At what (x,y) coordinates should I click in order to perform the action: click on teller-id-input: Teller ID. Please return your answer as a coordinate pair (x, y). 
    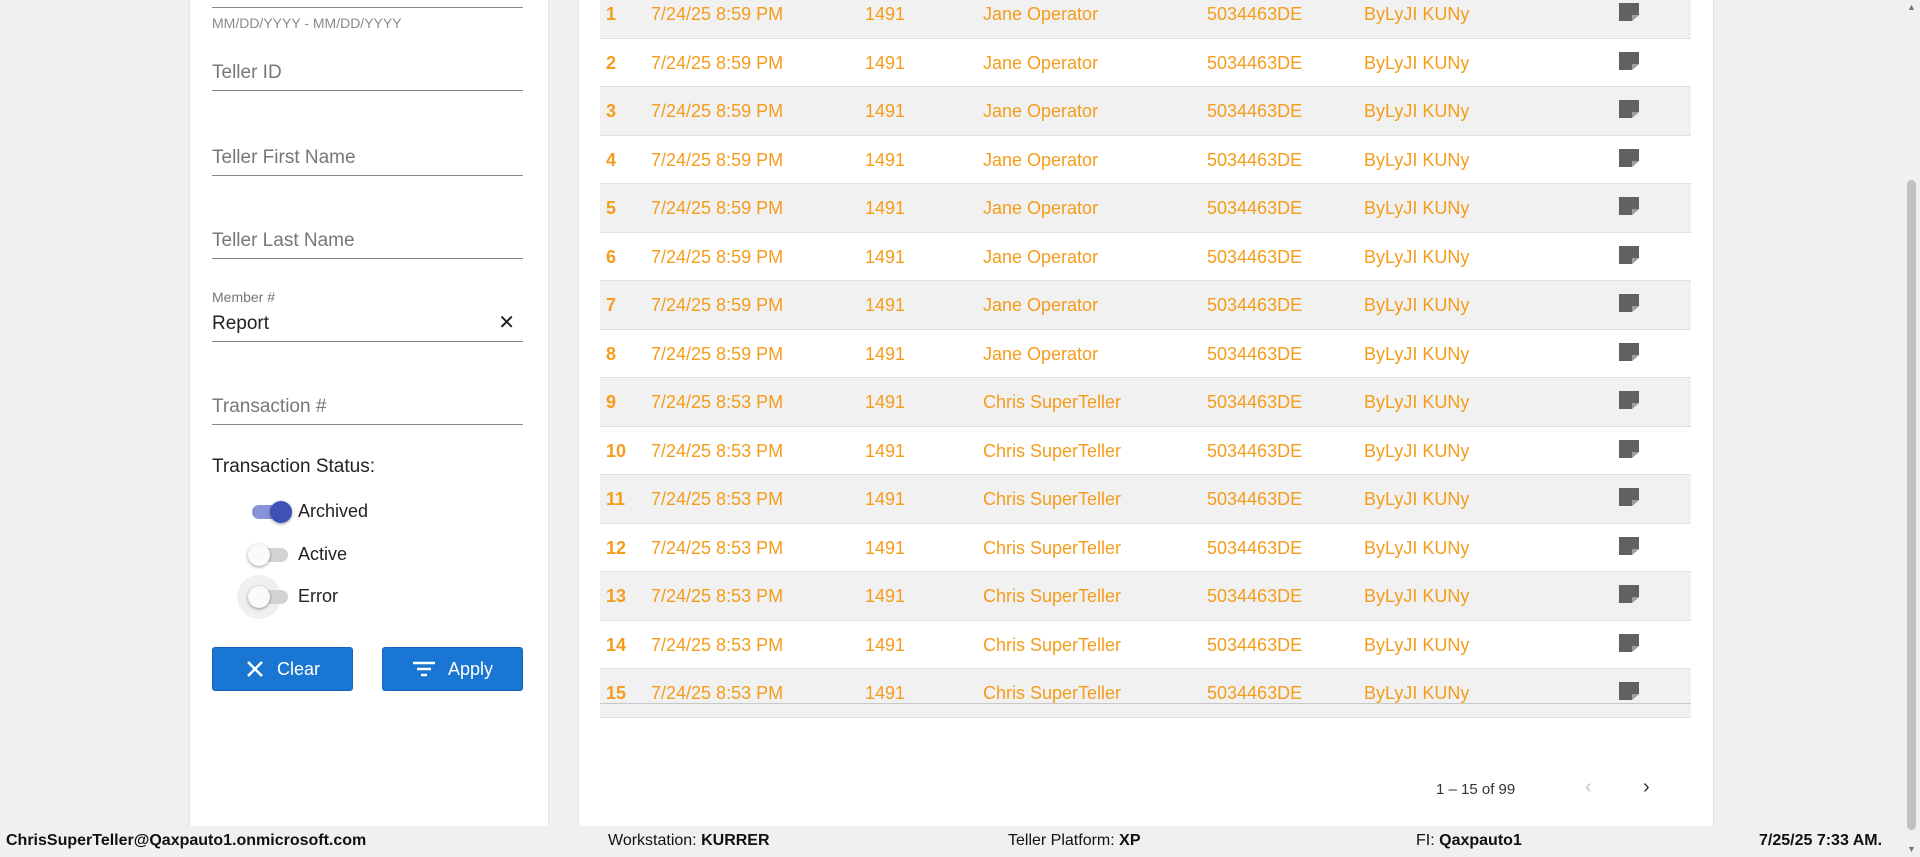
    Looking at the image, I should click on (367, 70).